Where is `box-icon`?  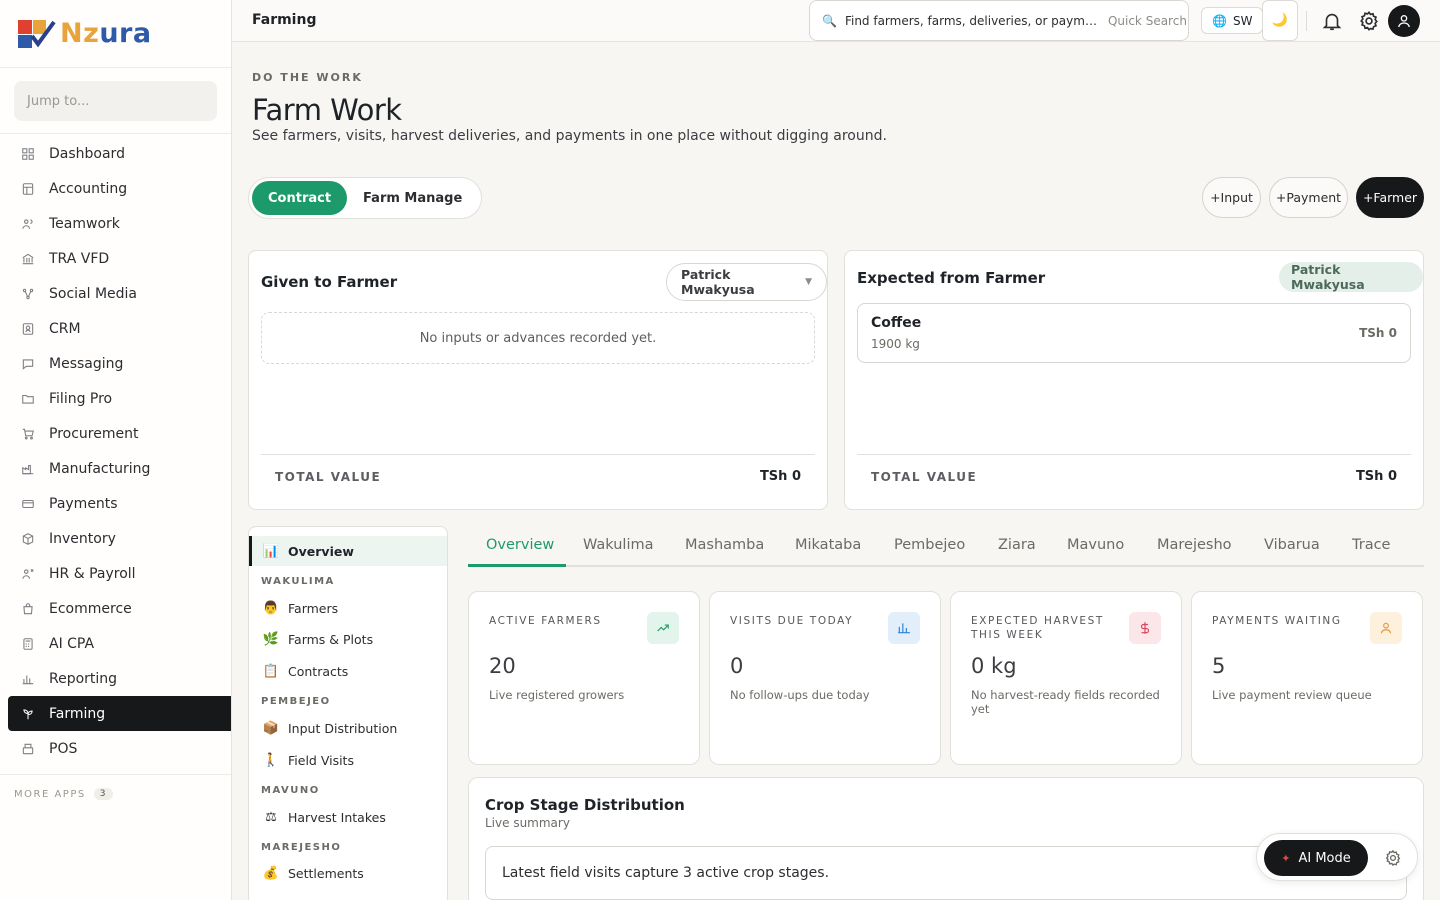 box-icon is located at coordinates (28, 539).